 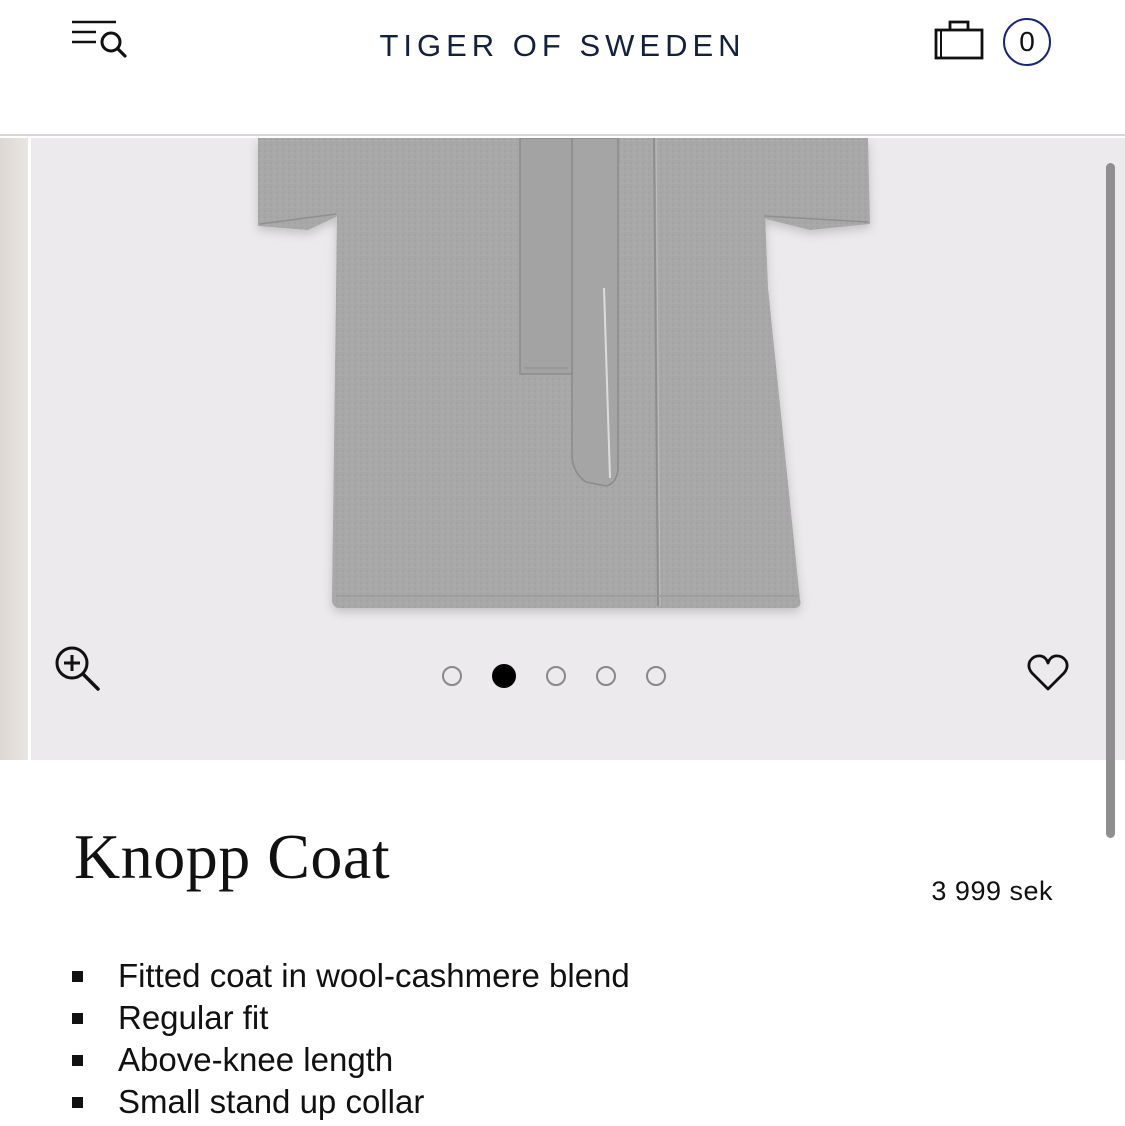 I want to click on zoom-in-icon, so click(x=78, y=669).